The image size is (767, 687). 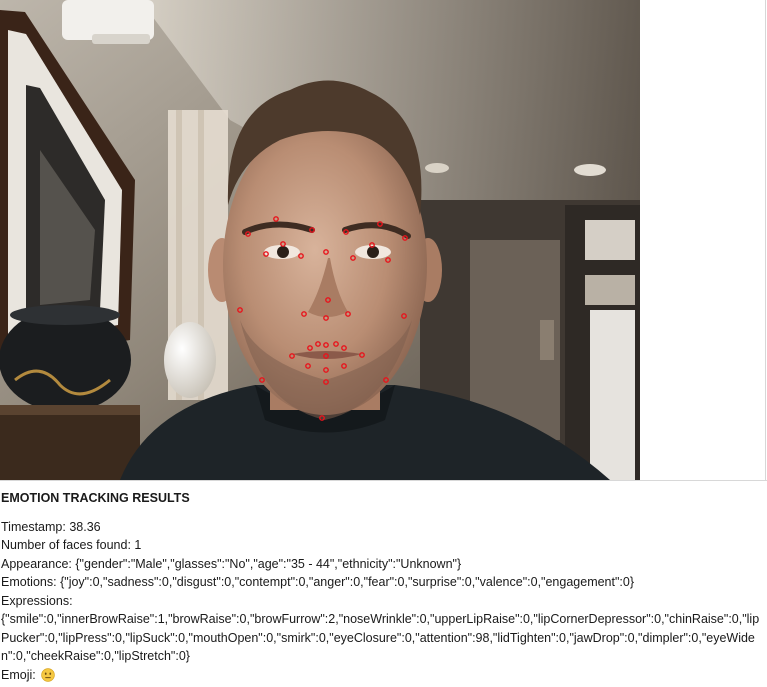 I want to click on timestamp-row: Timestamp: 38.36, so click(x=382, y=527).